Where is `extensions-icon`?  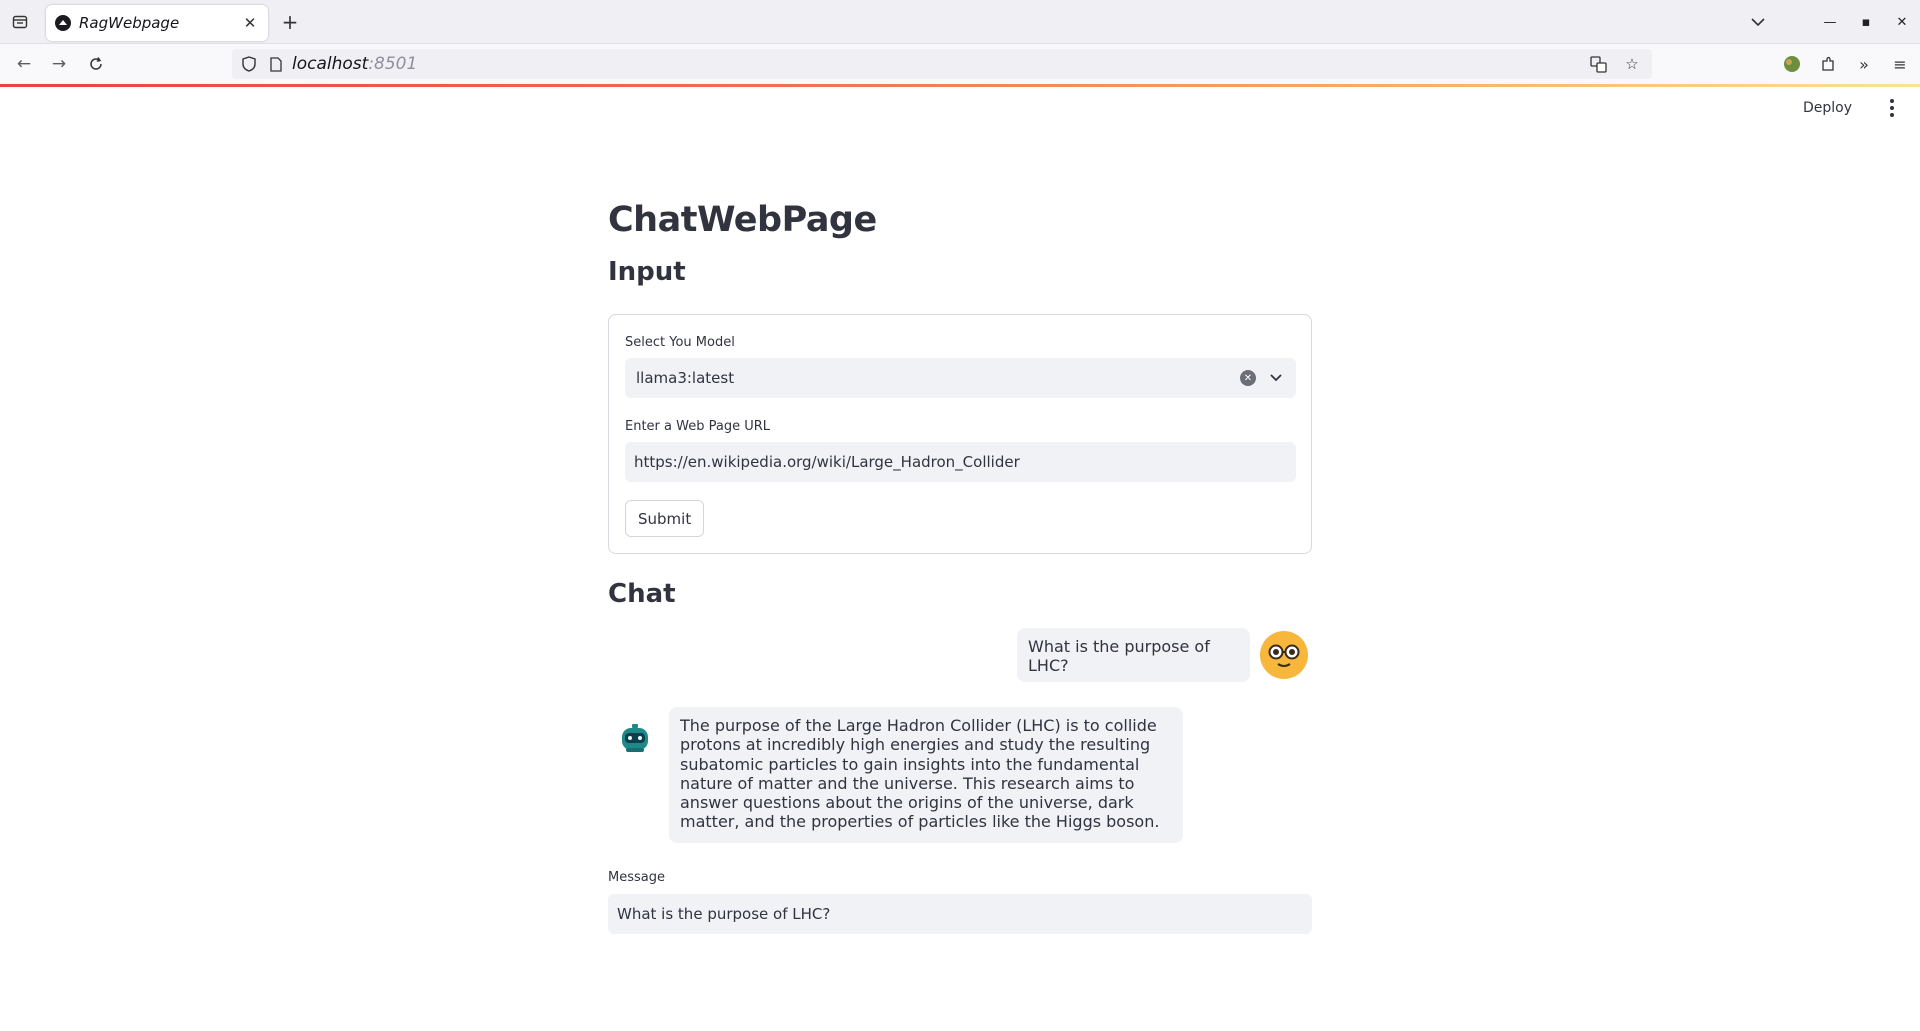 extensions-icon is located at coordinates (1828, 64).